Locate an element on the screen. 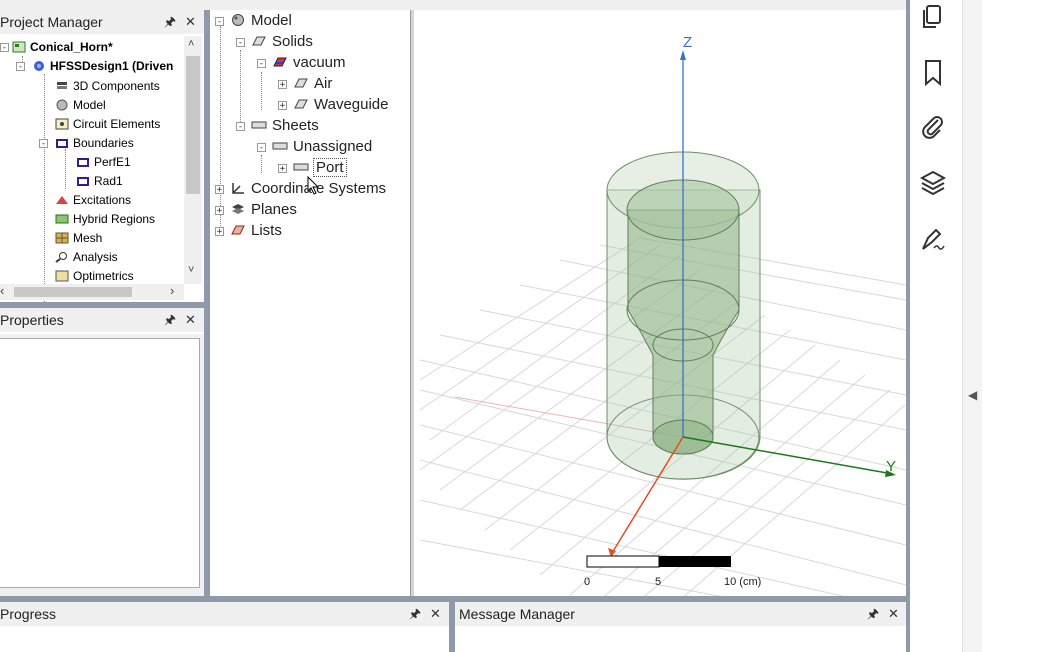  tree-item-label: Port is located at coordinates (330, 167).